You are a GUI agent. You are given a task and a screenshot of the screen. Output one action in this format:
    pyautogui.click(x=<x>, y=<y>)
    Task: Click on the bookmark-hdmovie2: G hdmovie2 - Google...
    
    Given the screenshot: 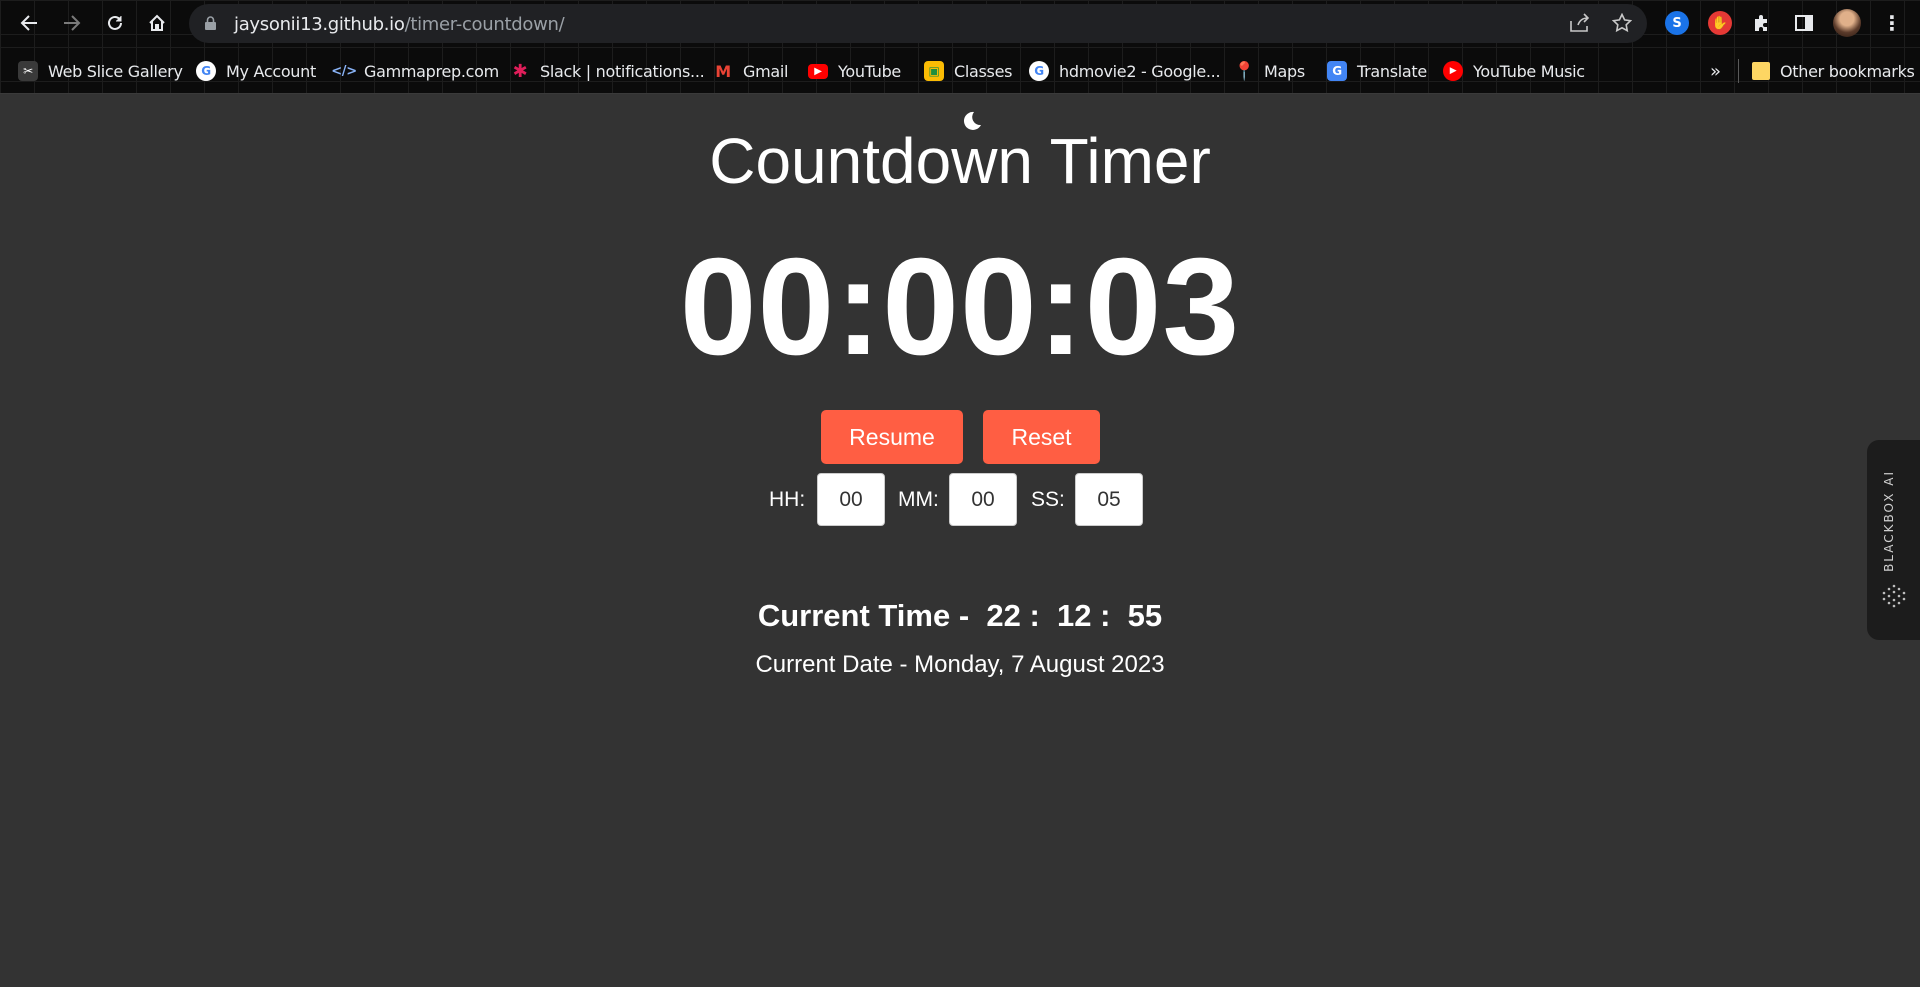 What is the action you would take?
    pyautogui.click(x=1125, y=71)
    